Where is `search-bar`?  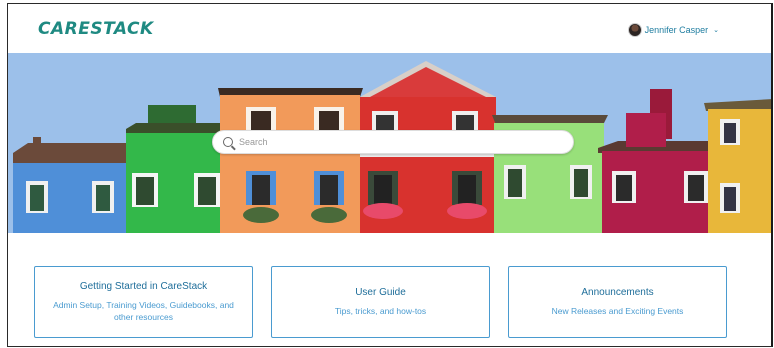
search-bar is located at coordinates (393, 142).